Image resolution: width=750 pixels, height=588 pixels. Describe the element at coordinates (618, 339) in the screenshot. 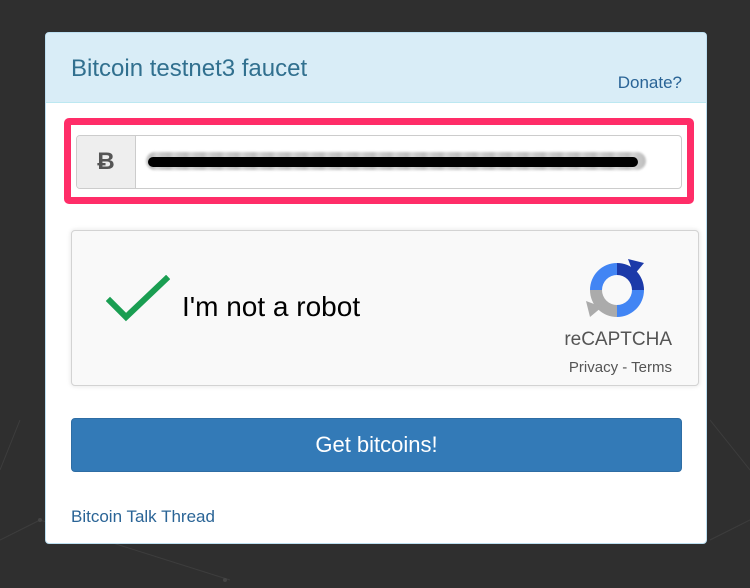

I see `recaptcha-brand: reCAPTCHA` at that location.